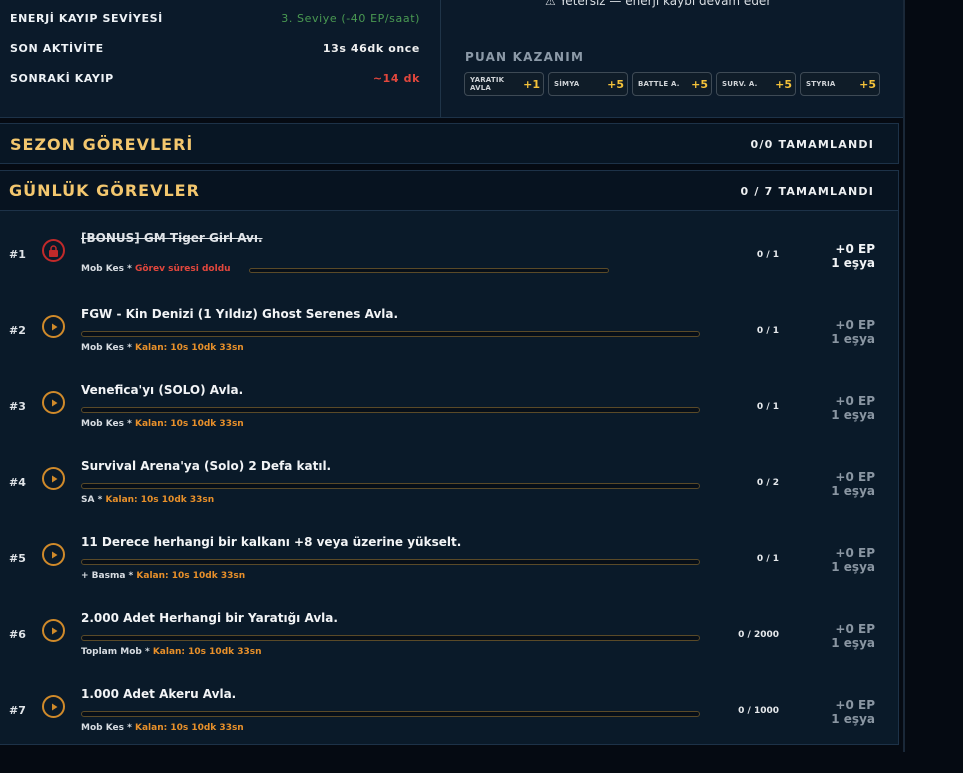 The height and width of the screenshot is (773, 963). I want to click on season-quests-header: SEZON GÖREVLERİ 0/0 TAMAMLANDI, so click(449, 143).